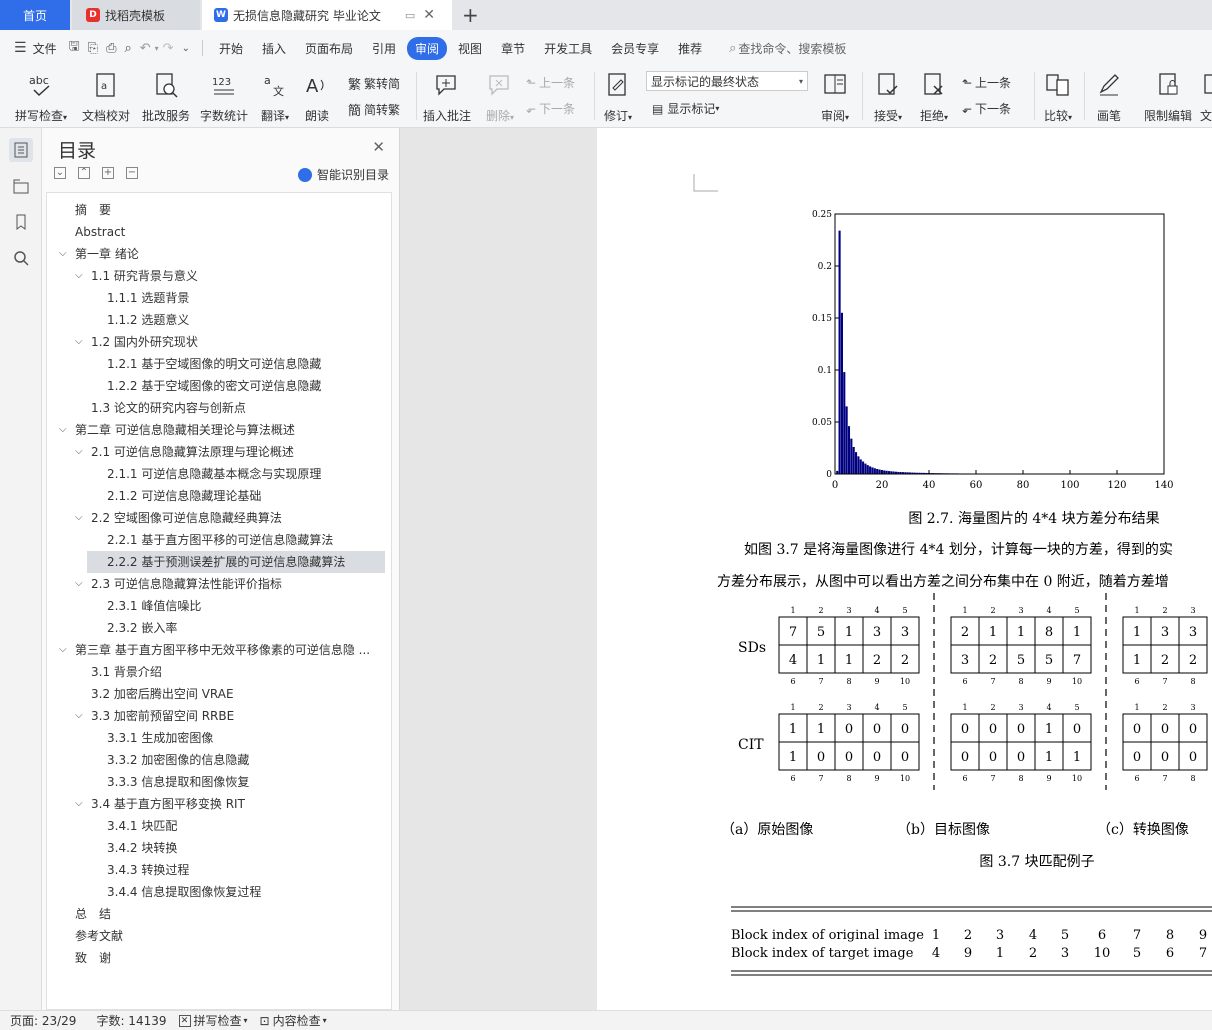 The width and height of the screenshot is (1212, 1030). Describe the element at coordinates (219, 826) in the screenshot. I see `toc-item: 3.4.1 块匹配` at that location.